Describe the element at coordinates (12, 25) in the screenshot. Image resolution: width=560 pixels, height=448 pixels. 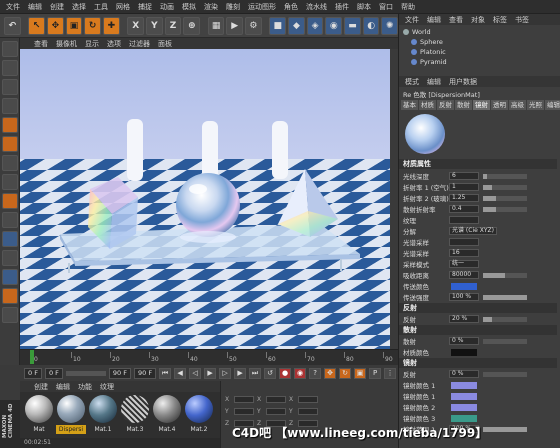
I see `undo-icon: ↶` at that location.